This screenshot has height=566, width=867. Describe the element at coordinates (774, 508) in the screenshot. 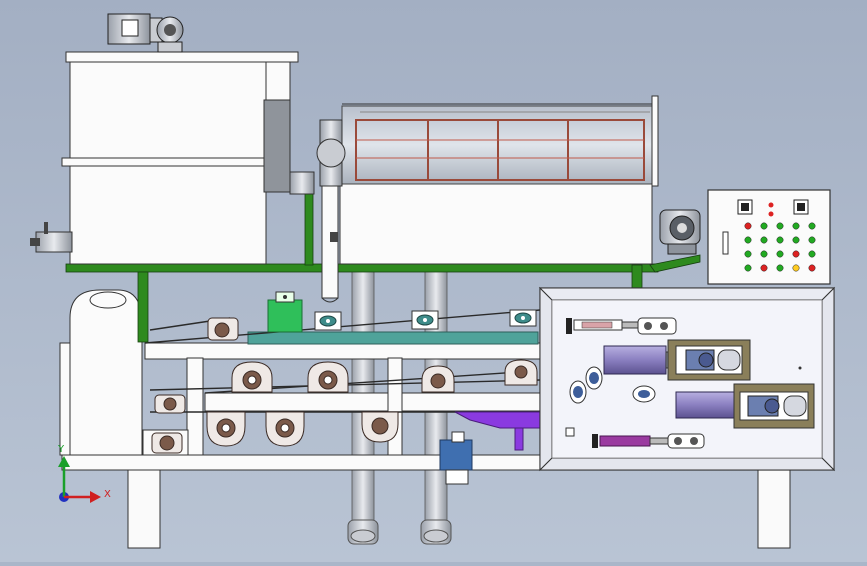

I see `leg-right` at that location.